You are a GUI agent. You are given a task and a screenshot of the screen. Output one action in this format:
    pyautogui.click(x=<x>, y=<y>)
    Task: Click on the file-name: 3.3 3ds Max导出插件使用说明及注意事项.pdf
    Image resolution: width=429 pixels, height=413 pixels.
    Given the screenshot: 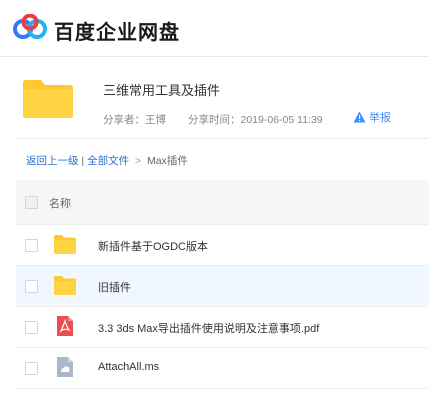 What is the action you would take?
    pyautogui.click(x=208, y=328)
    